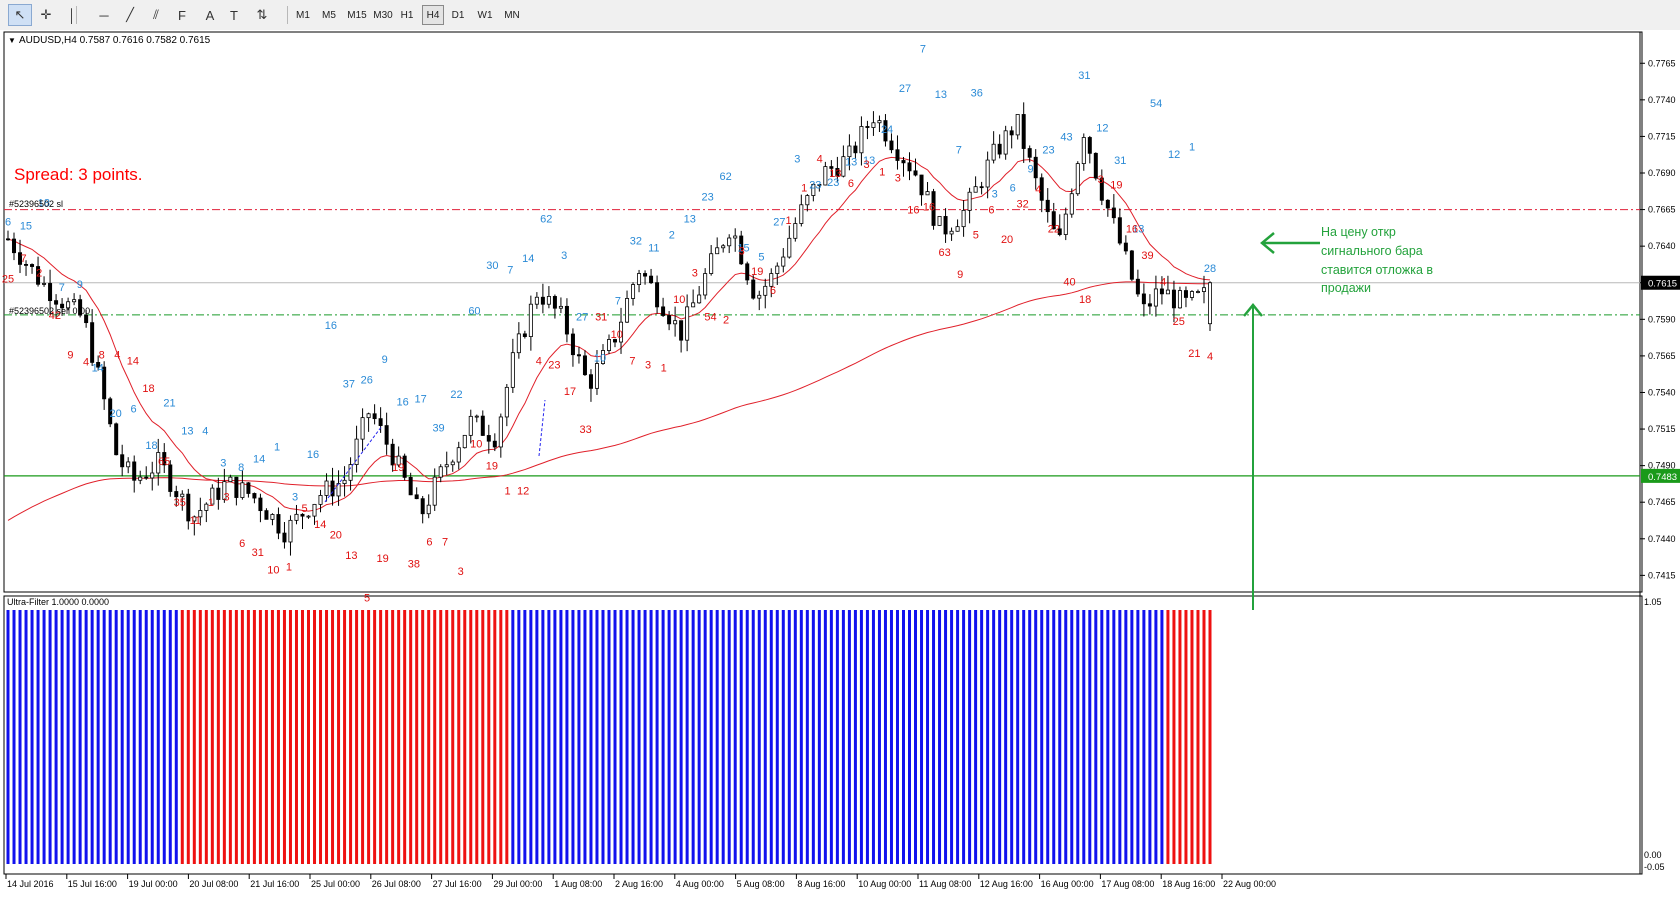 Image resolution: width=1680 pixels, height=901 pixels. I want to click on indicator-axis-label: 0.00, so click(1653, 855).